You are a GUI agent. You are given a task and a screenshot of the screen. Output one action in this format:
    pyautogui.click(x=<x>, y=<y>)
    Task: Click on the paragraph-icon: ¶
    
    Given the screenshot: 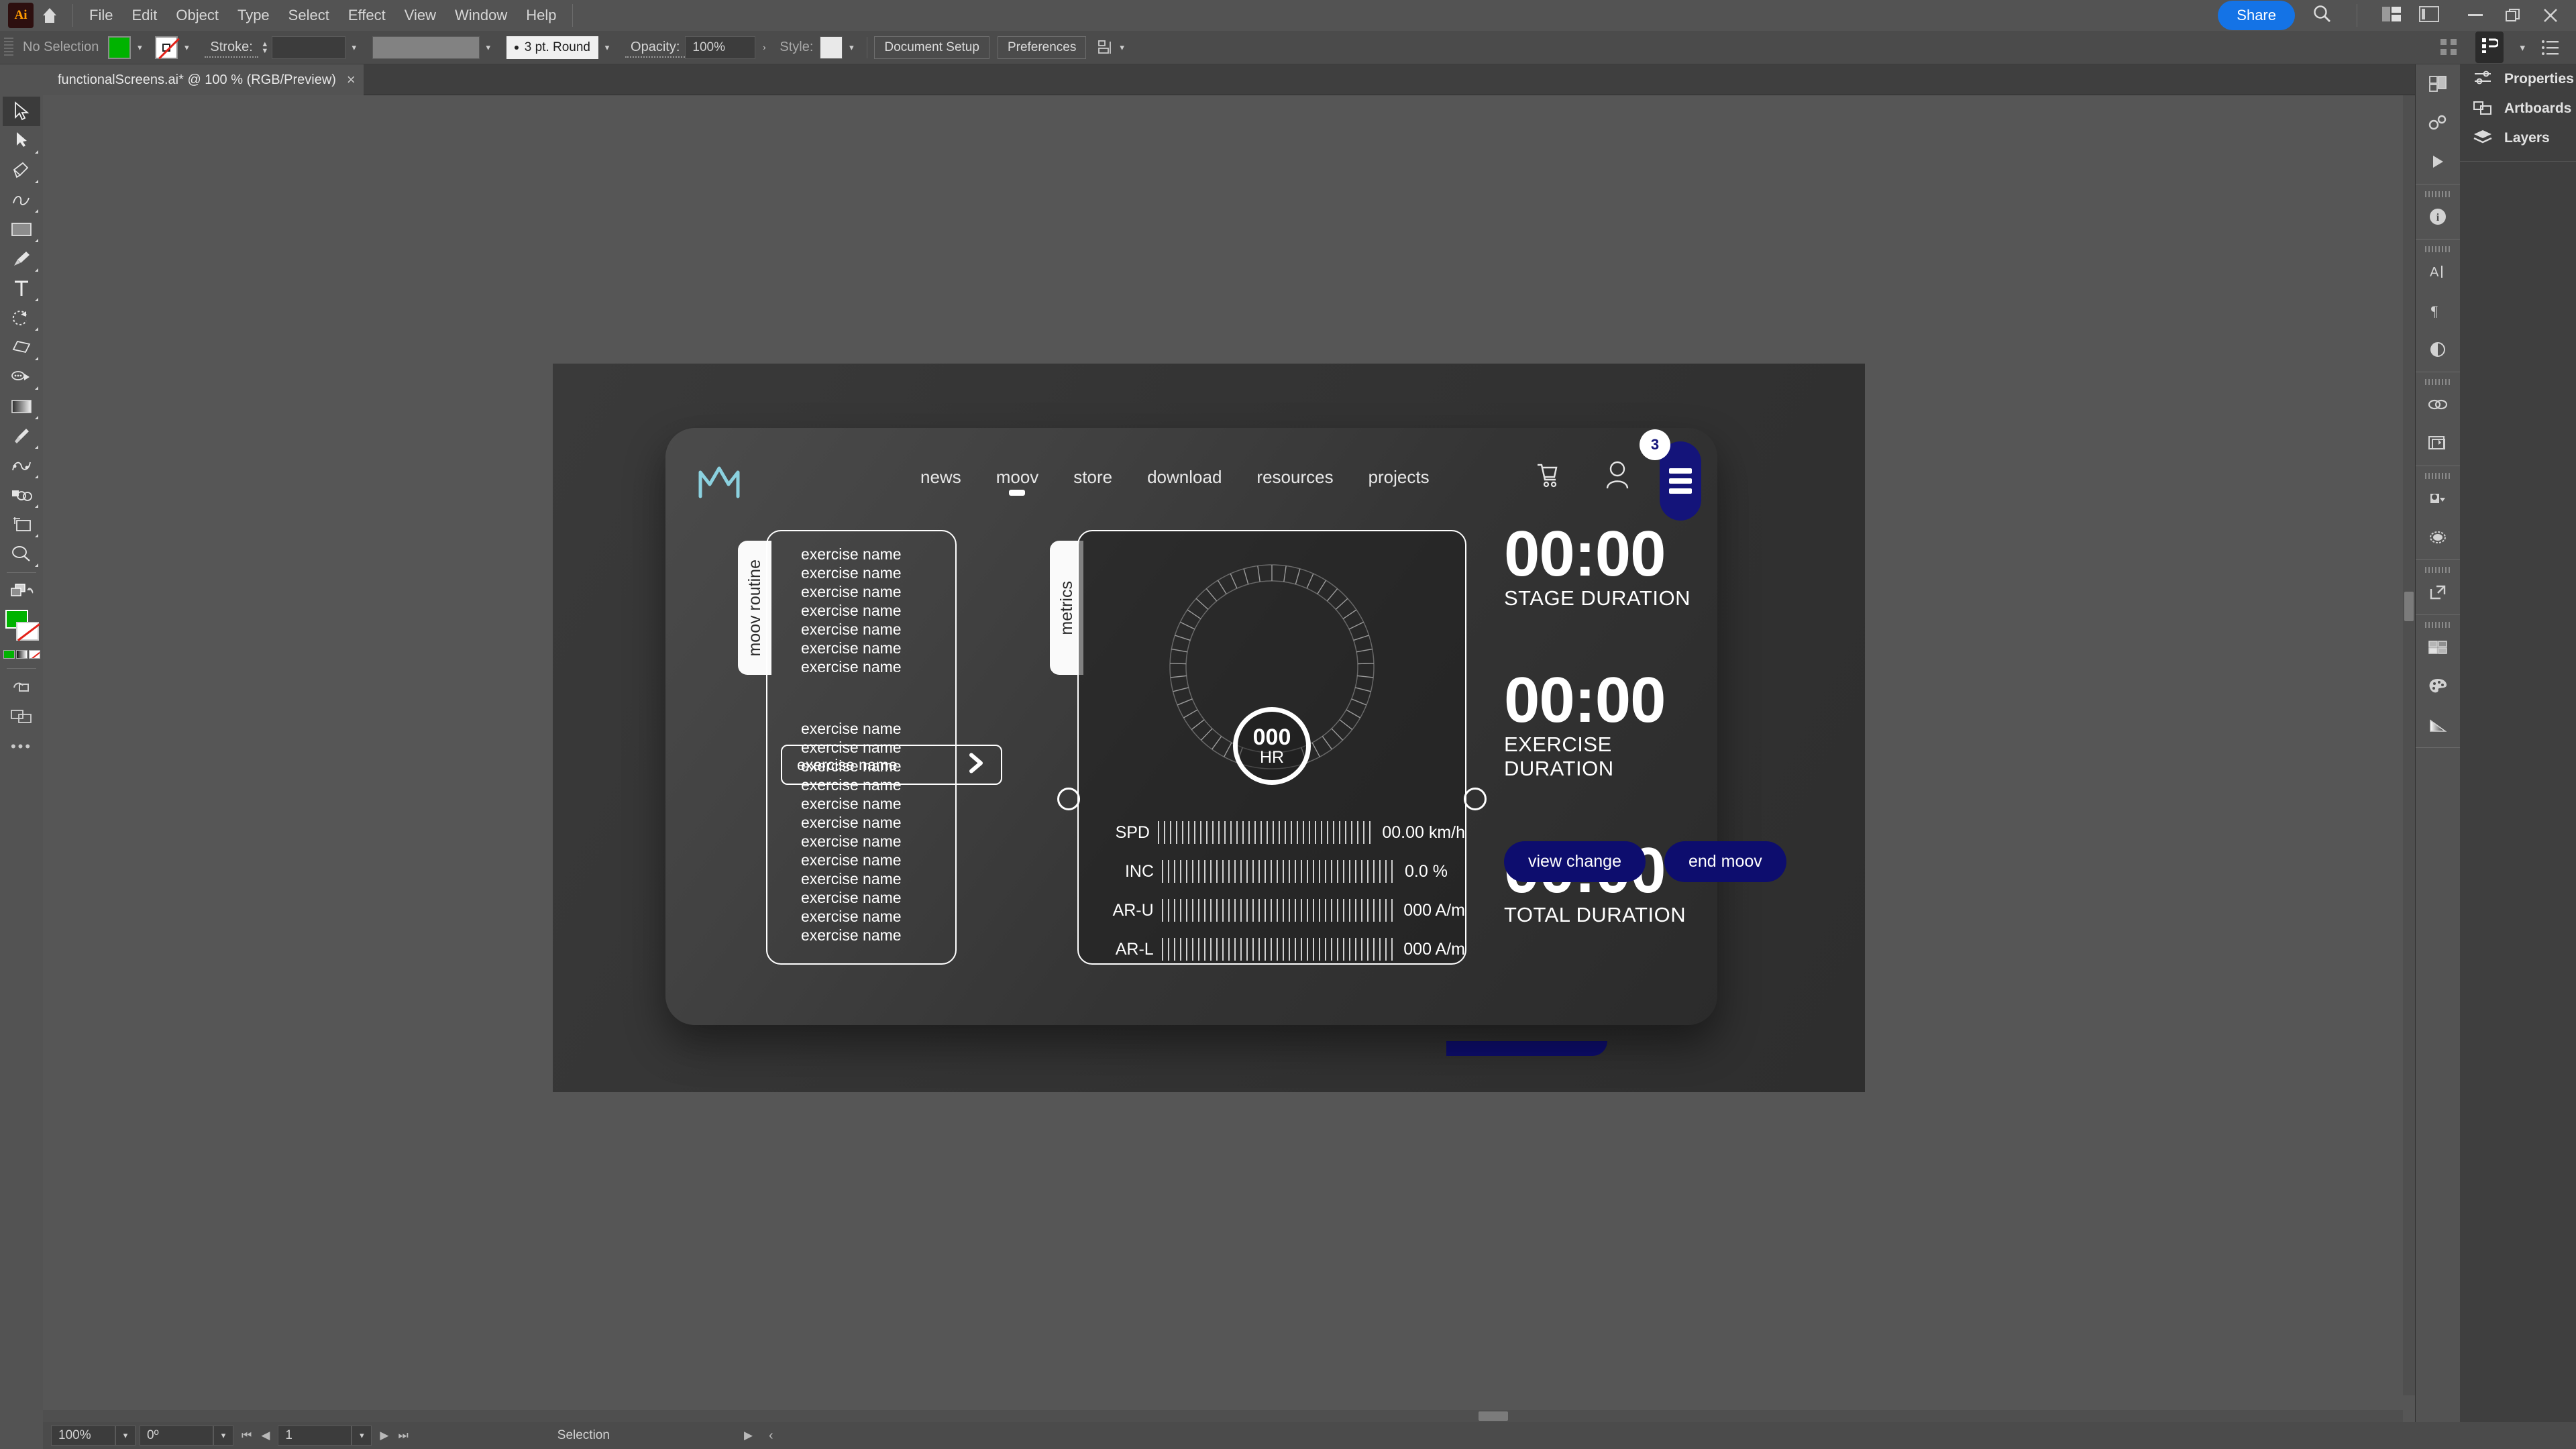 What is the action you would take?
    pyautogui.click(x=2438, y=310)
    